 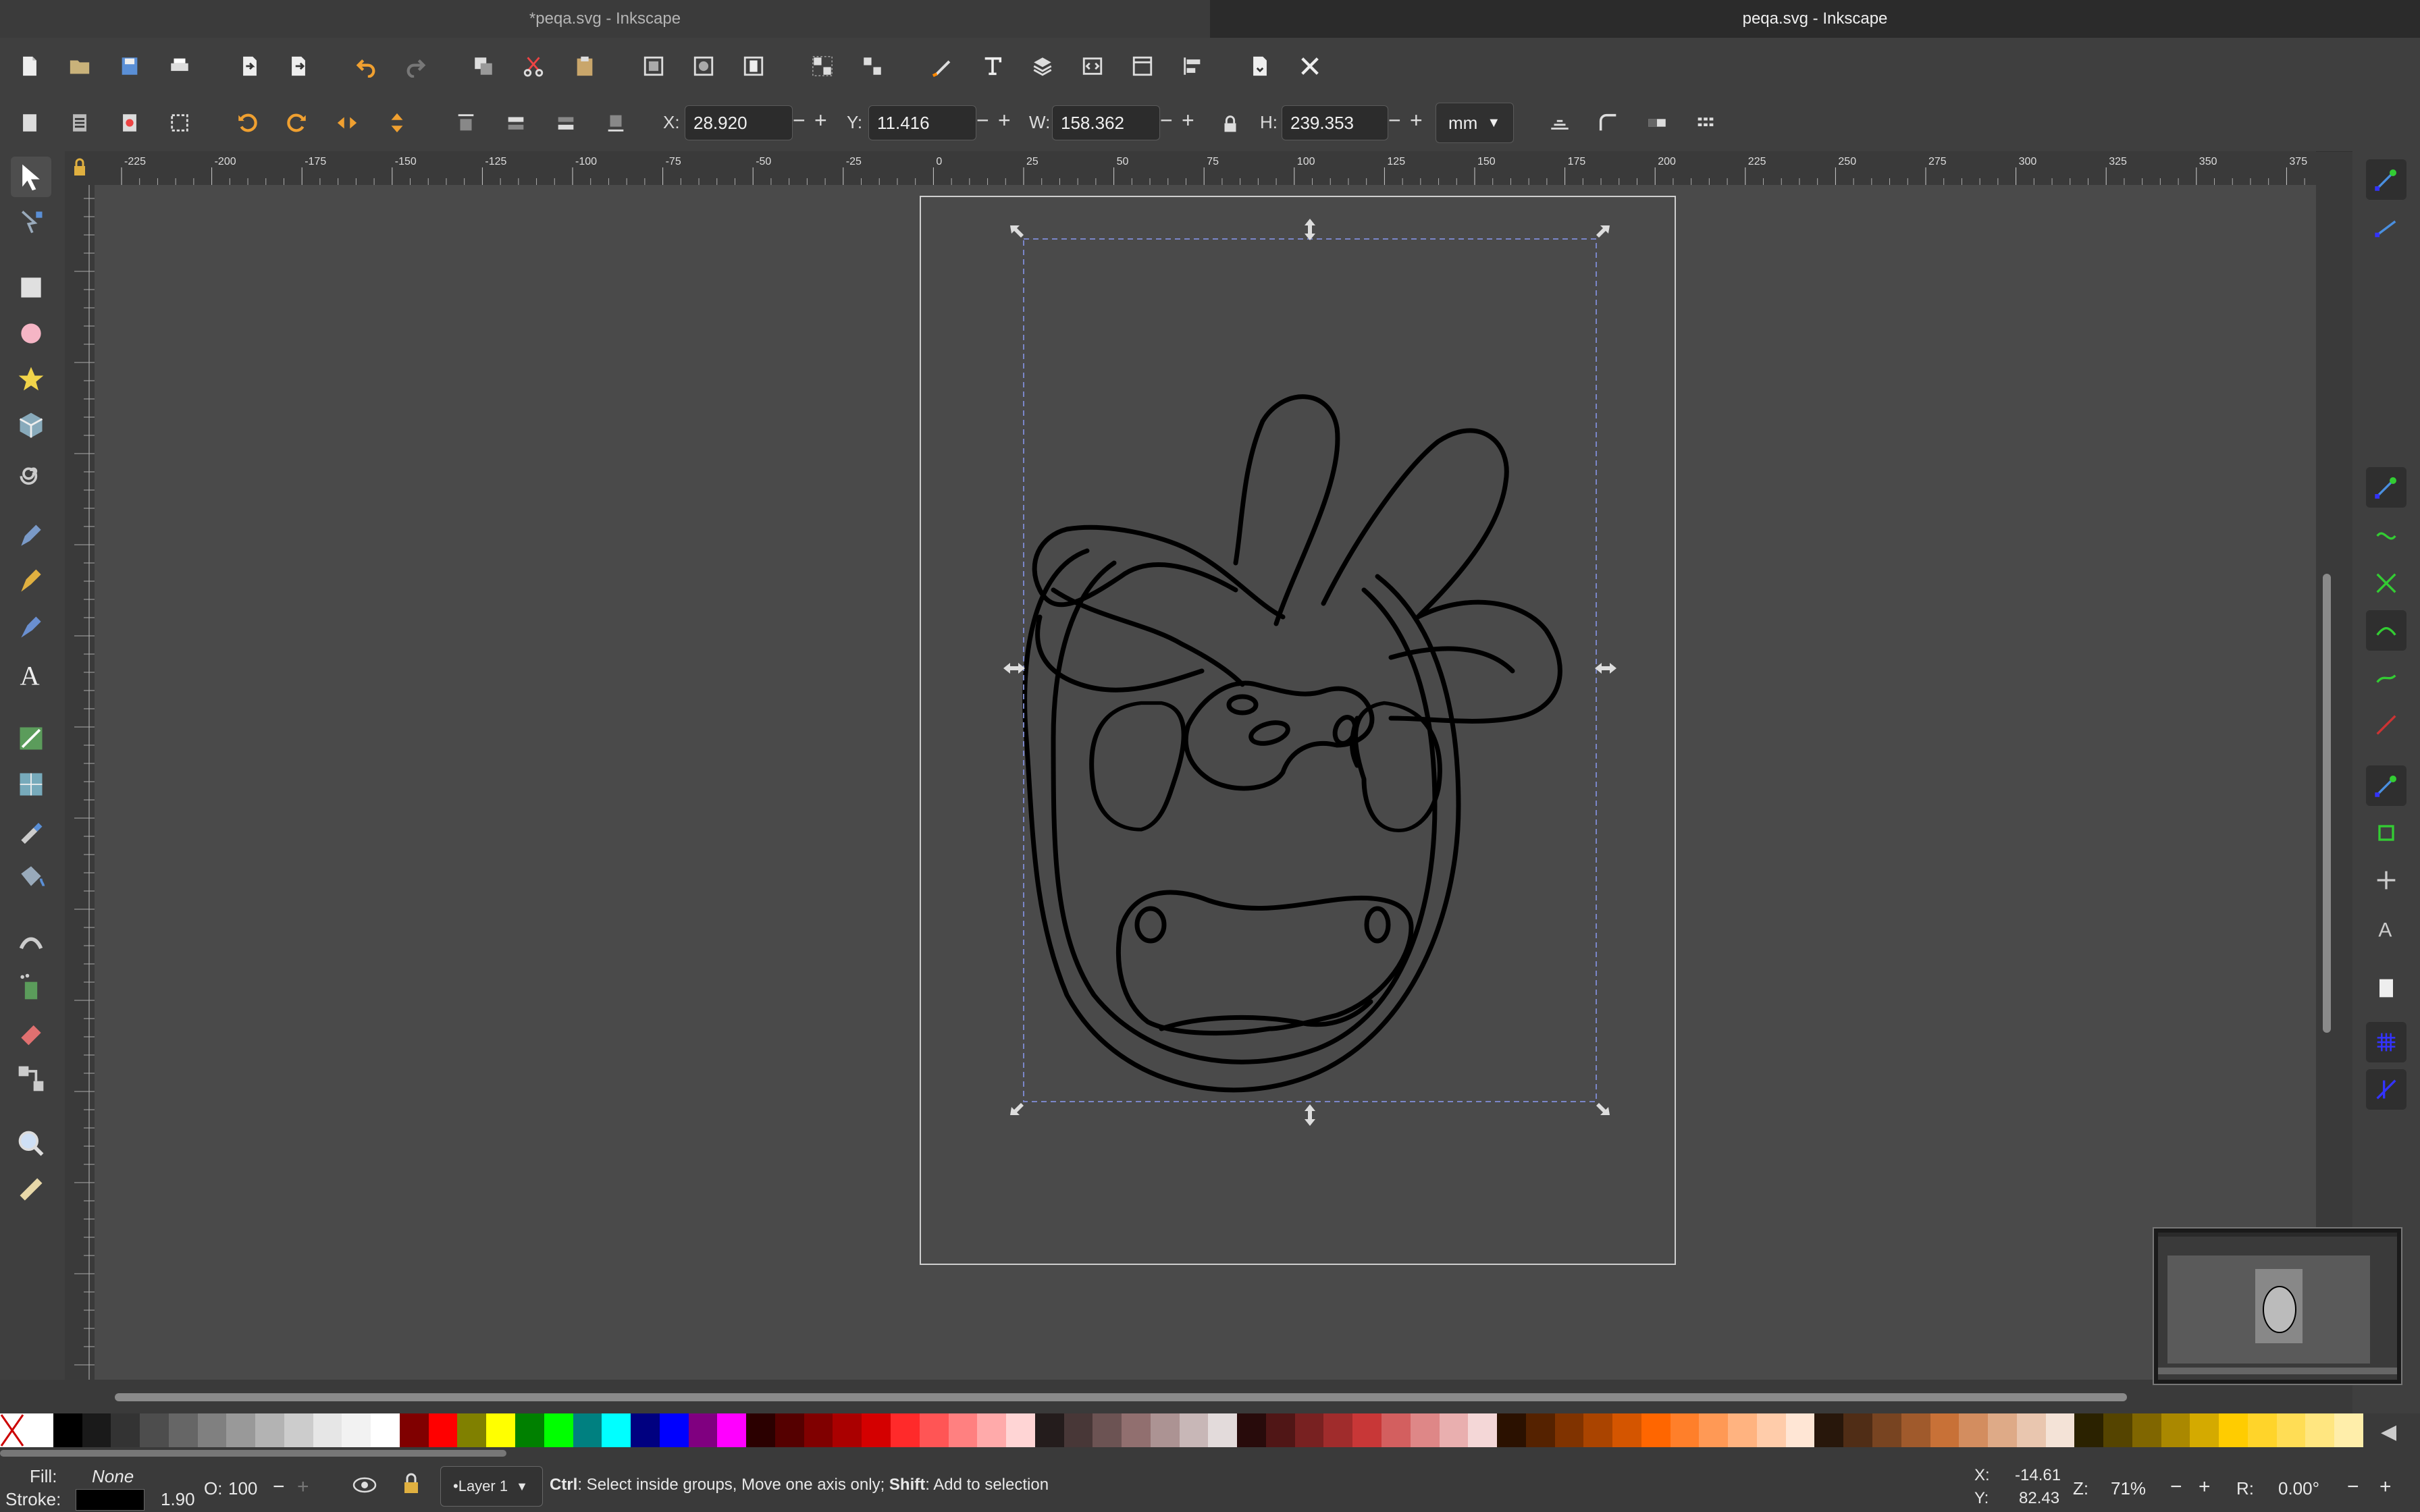 I want to click on width-input: 158.362, so click(x=1106, y=122).